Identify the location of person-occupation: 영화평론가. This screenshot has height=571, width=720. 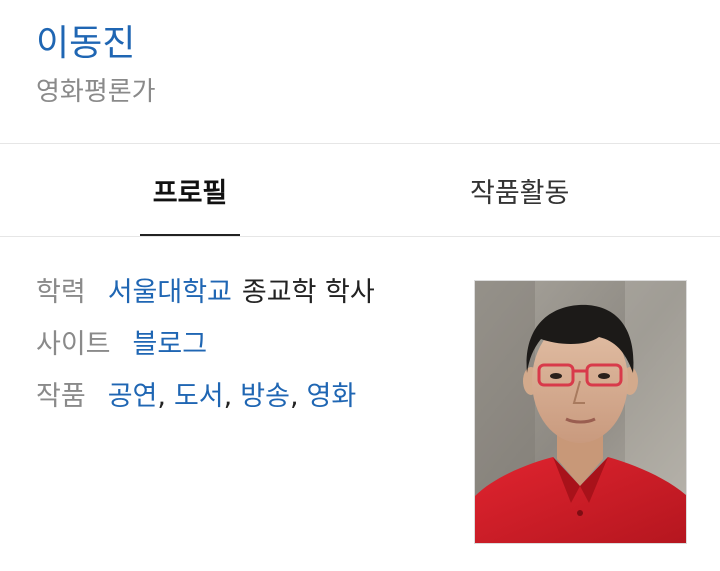
(96, 92).